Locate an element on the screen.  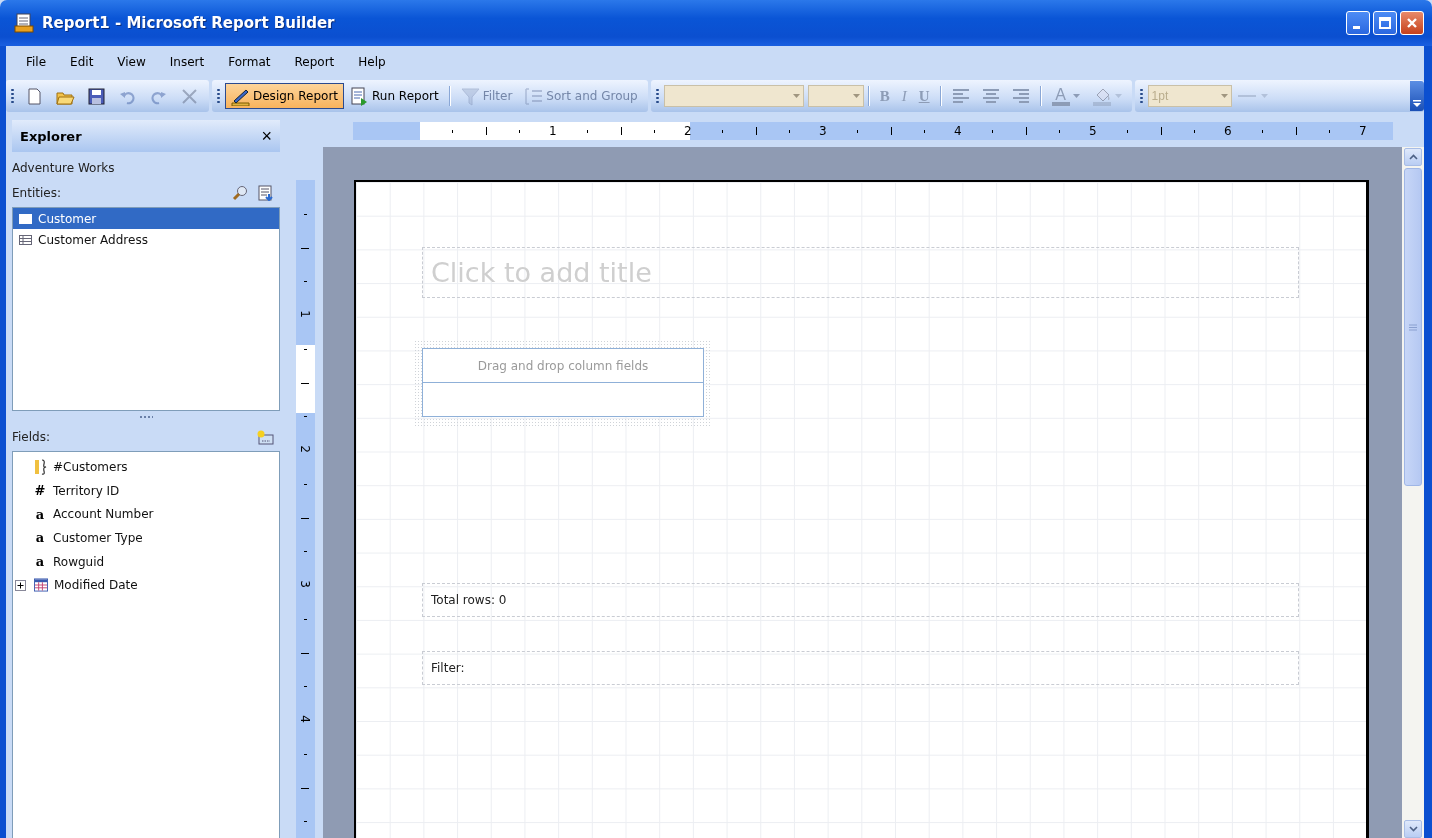
filter-icon is located at coordinates (470, 96).